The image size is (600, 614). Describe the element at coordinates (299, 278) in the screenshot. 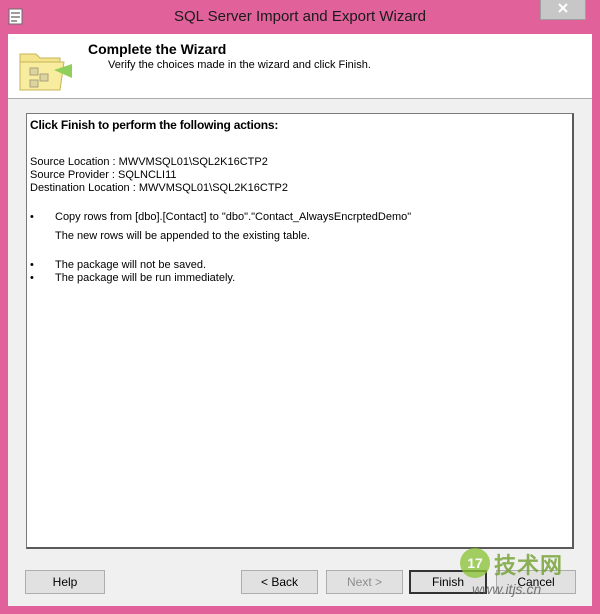

I see `action-item: • The package will be run immediately.` at that location.